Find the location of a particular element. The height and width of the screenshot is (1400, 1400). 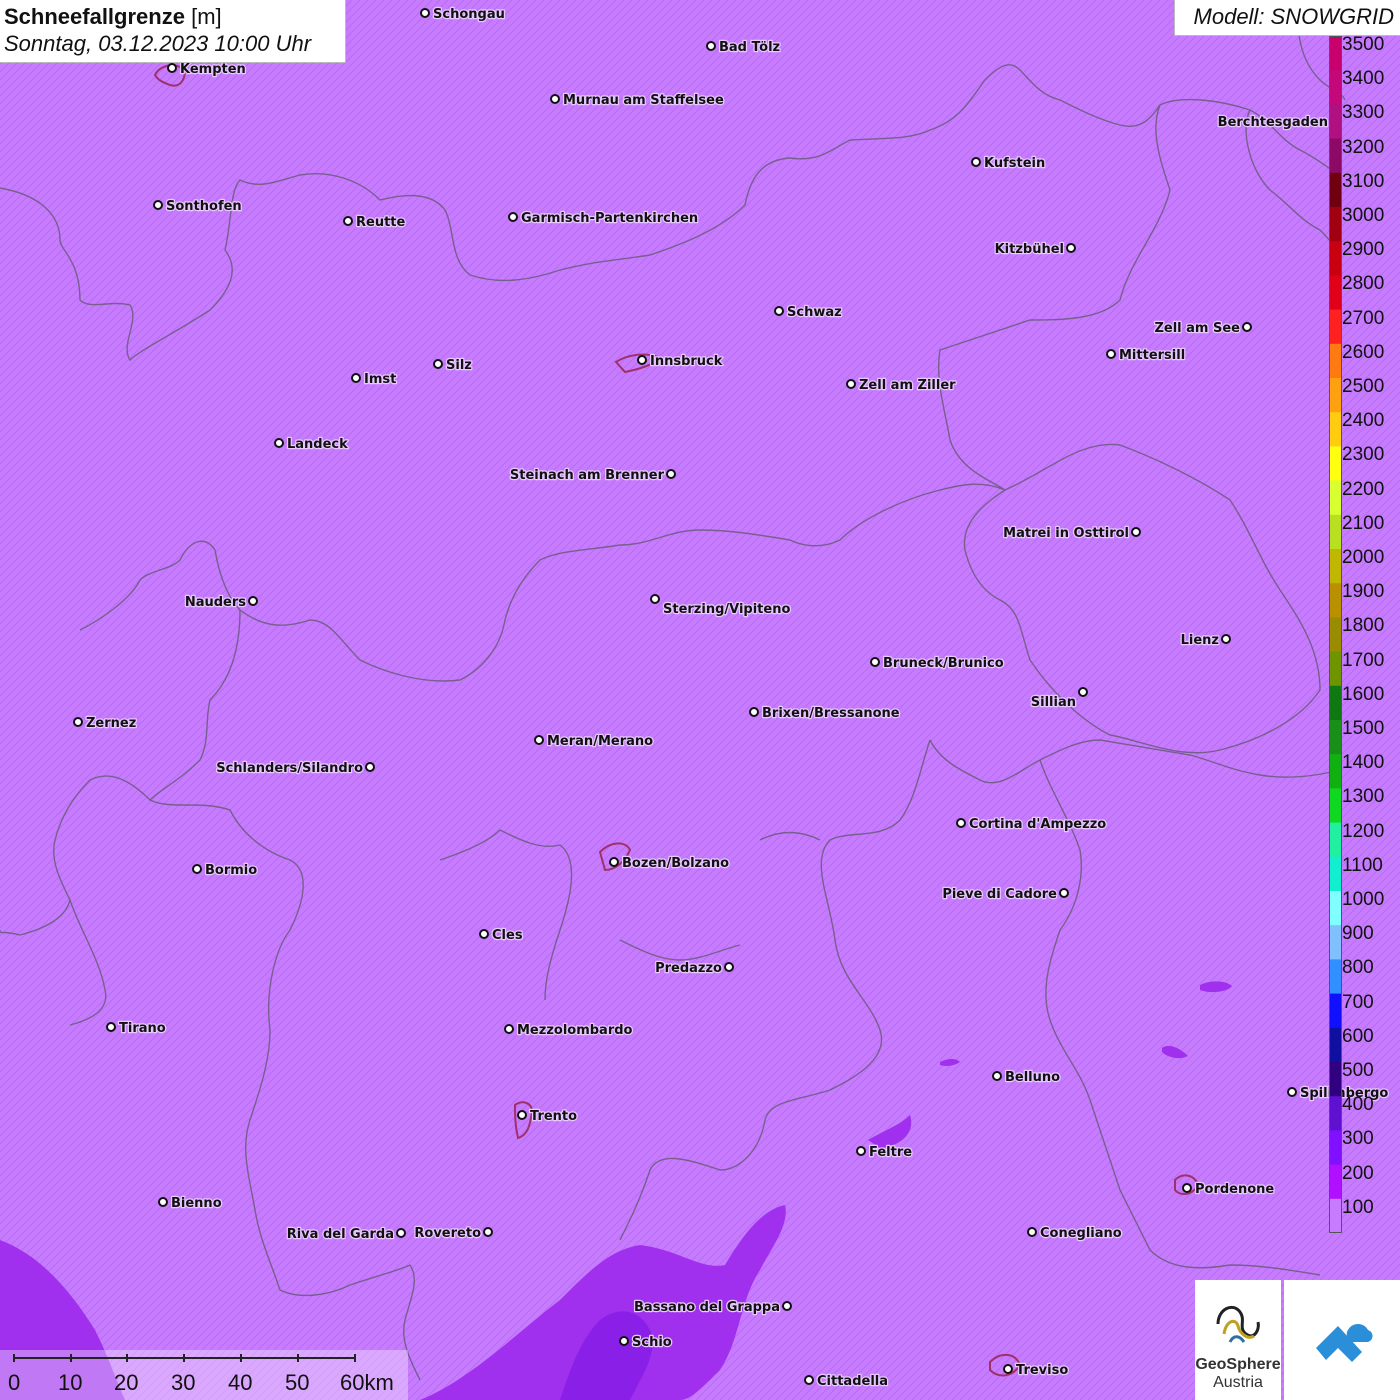

city-marker: Zell am See is located at coordinates (1202, 328).